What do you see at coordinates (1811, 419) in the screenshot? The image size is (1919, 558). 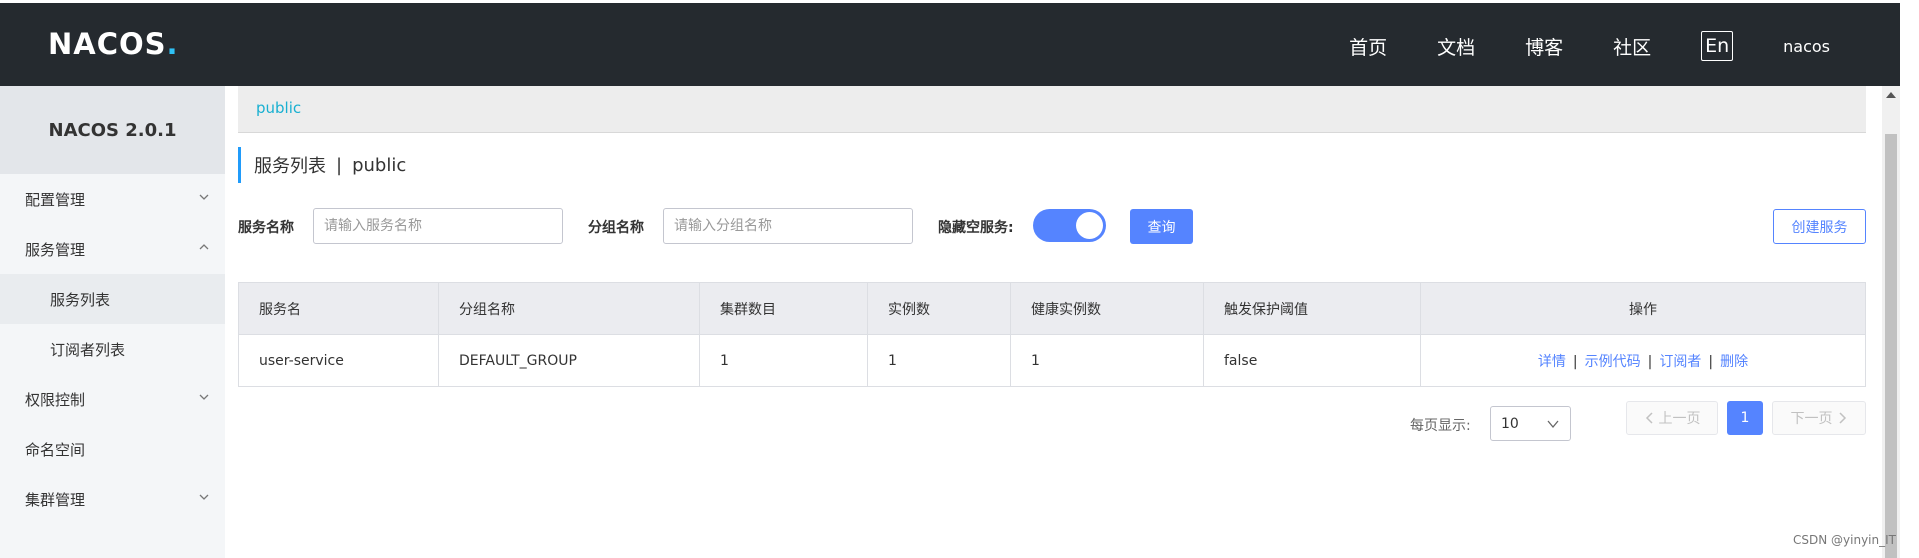 I see `next-page-label: 下一页` at bounding box center [1811, 419].